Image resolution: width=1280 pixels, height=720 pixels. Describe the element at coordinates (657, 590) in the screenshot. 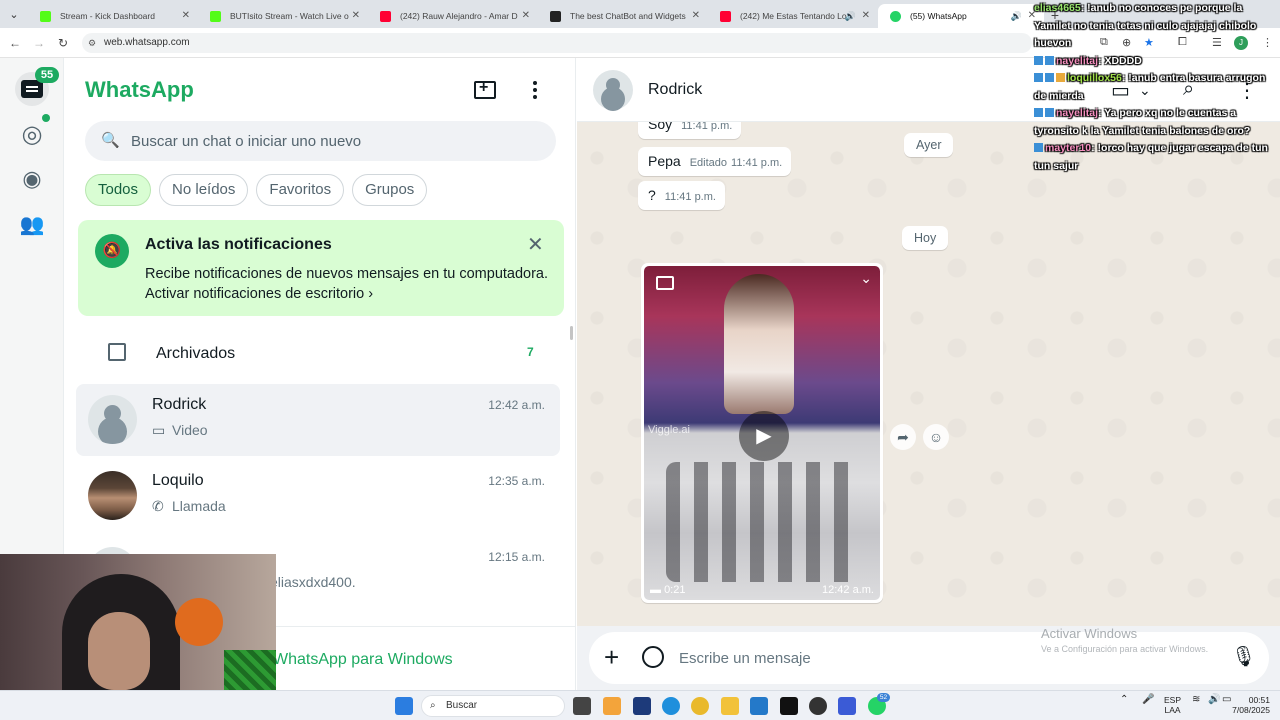

I see `video-camera-icon: ▬` at that location.